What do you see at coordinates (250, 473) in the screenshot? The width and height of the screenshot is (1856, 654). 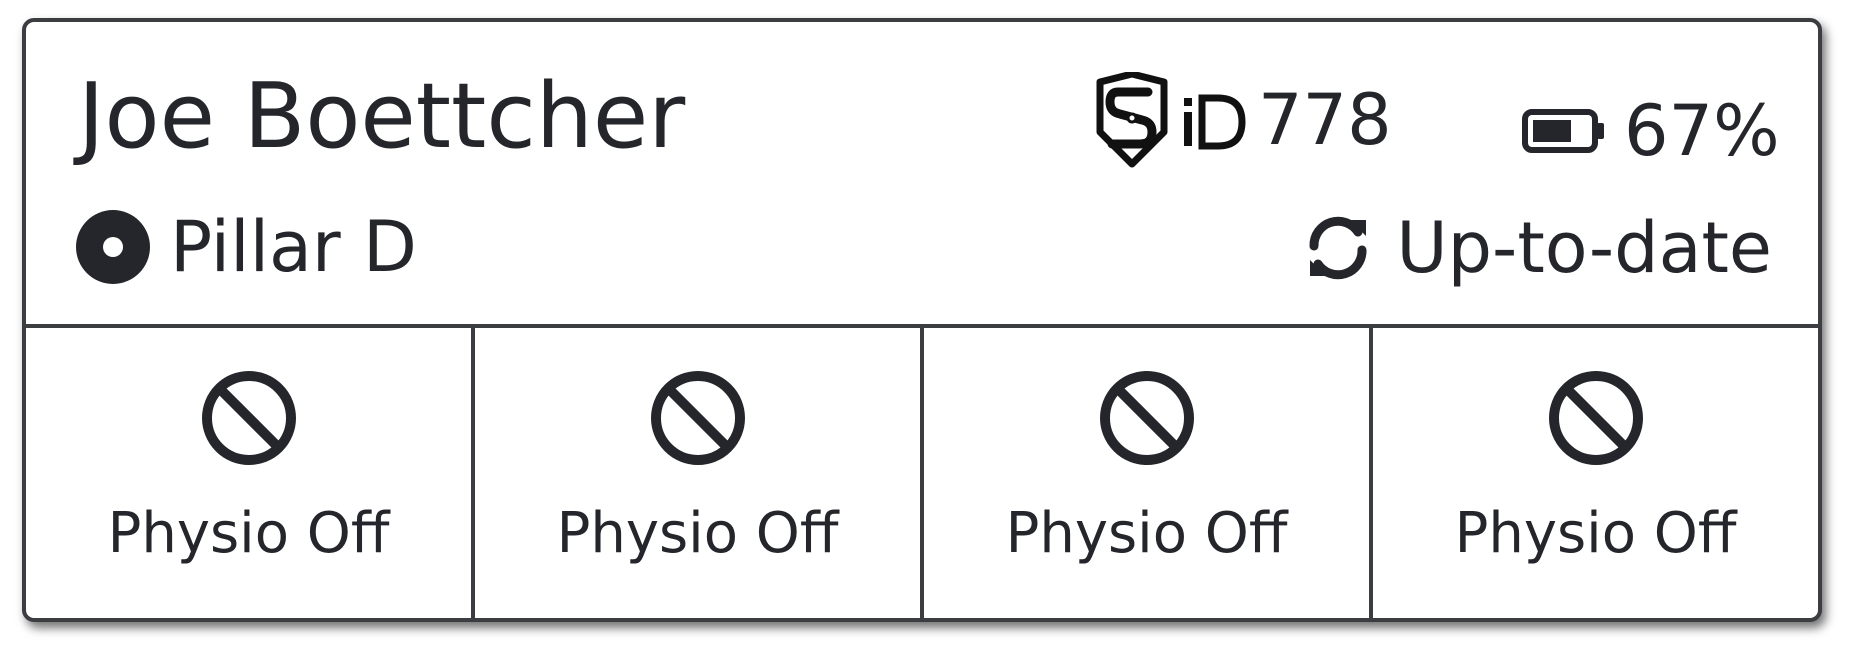 I see `channel-cell-1: Physio Off` at bounding box center [250, 473].